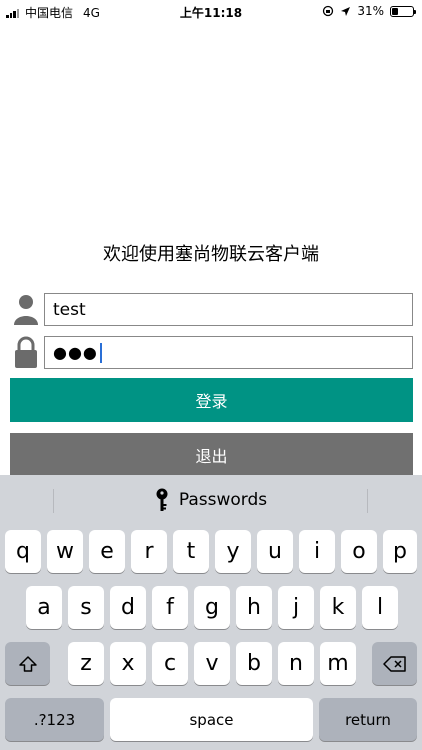 The image size is (422, 750). Describe the element at coordinates (233, 551) in the screenshot. I see `key-y: y` at that location.